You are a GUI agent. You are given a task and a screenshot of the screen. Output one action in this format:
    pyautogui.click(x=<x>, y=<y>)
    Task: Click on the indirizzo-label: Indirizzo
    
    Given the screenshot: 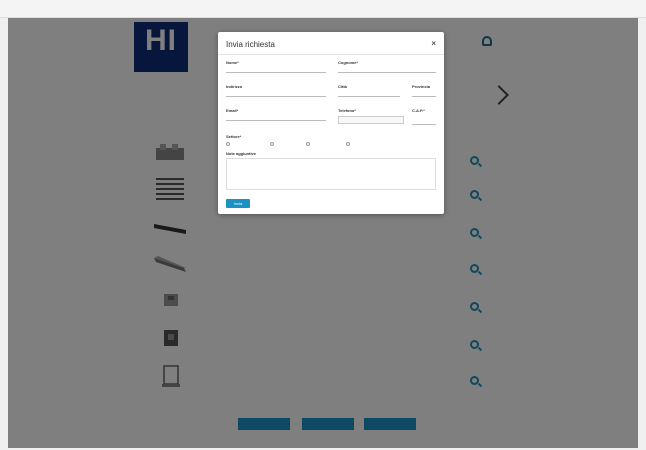 What is the action you would take?
    pyautogui.click(x=234, y=86)
    